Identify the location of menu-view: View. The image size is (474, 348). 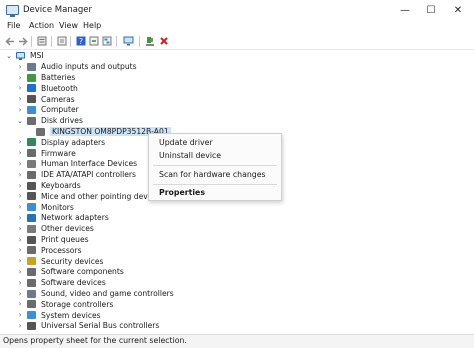
(68, 25).